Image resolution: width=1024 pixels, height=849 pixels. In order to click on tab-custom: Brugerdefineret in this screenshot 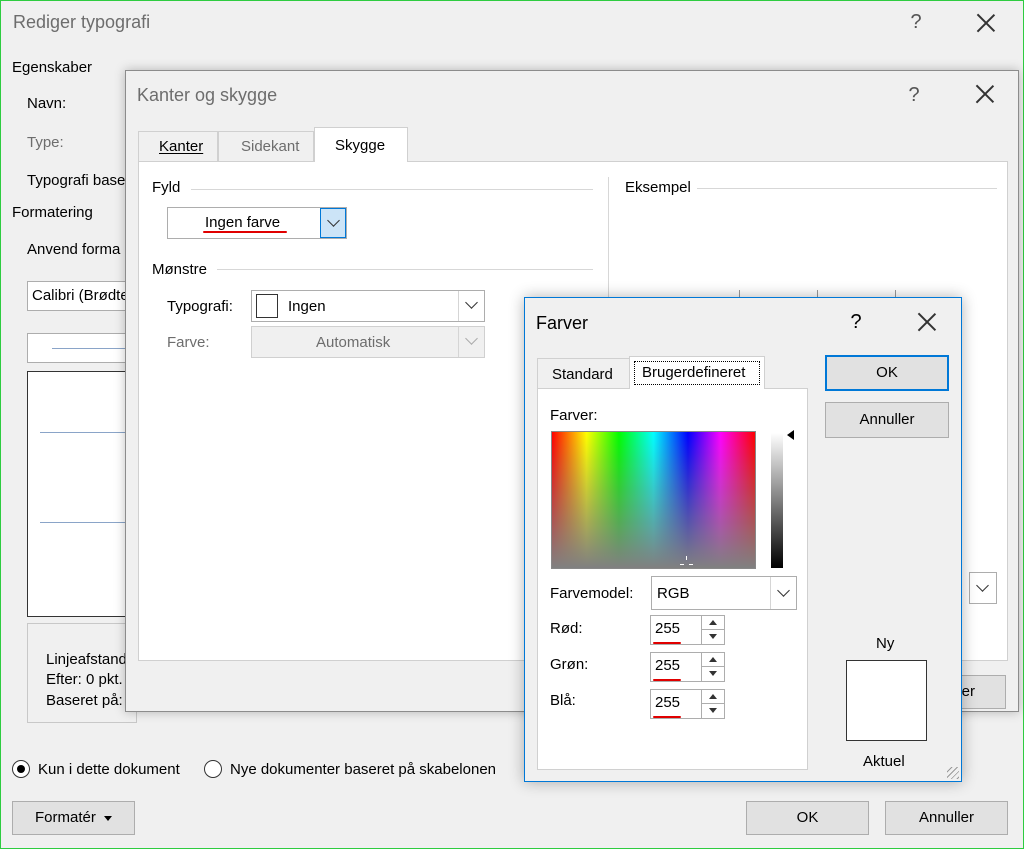, I will do `click(697, 372)`.